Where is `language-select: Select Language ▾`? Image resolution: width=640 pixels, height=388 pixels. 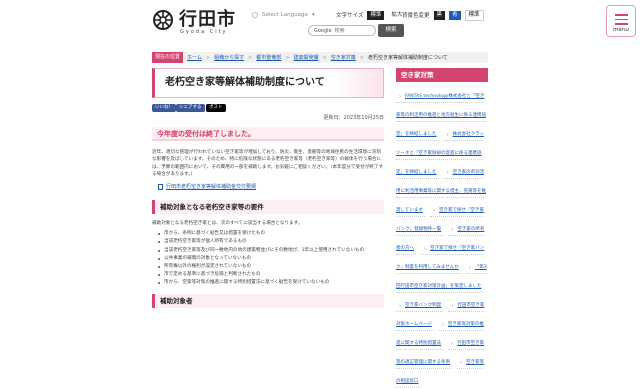 language-select: Select Language ▾ is located at coordinates (283, 15).